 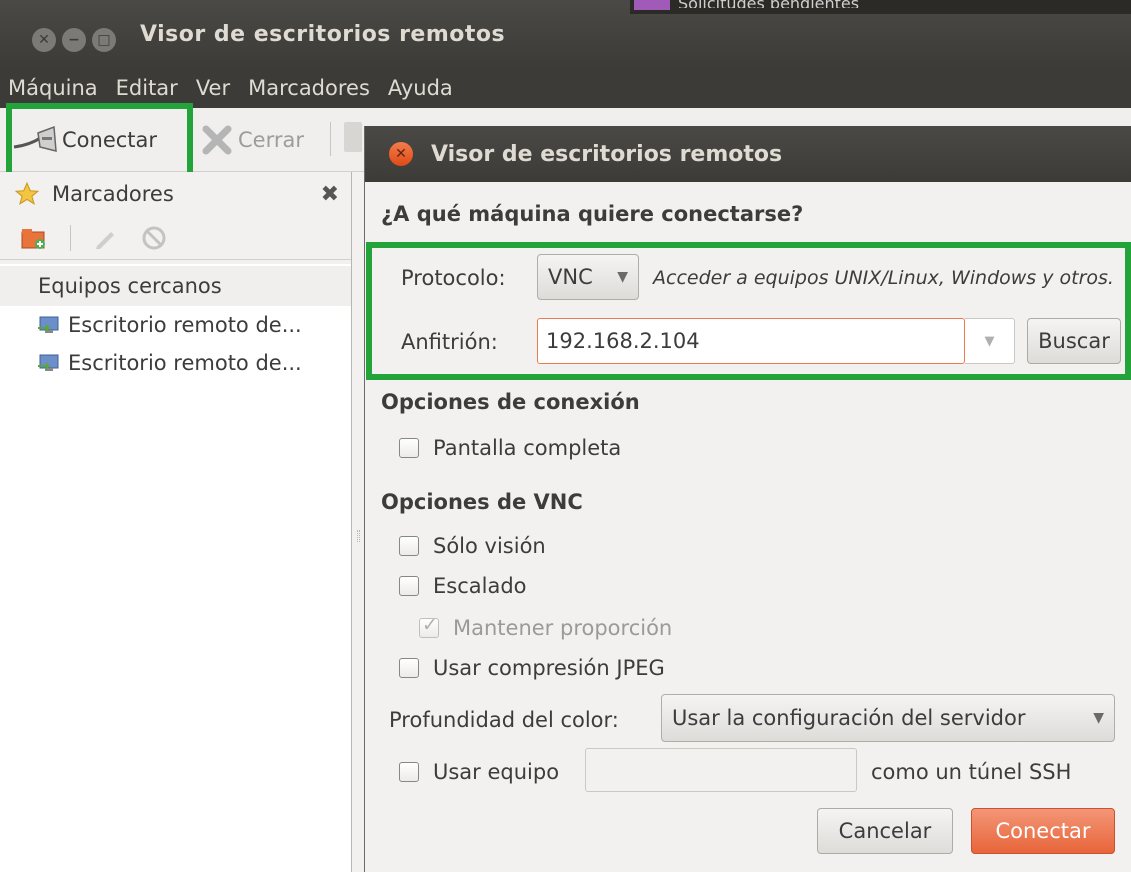 I want to click on fullscreen-checkbox: Pantalla completa, so click(x=510, y=448).